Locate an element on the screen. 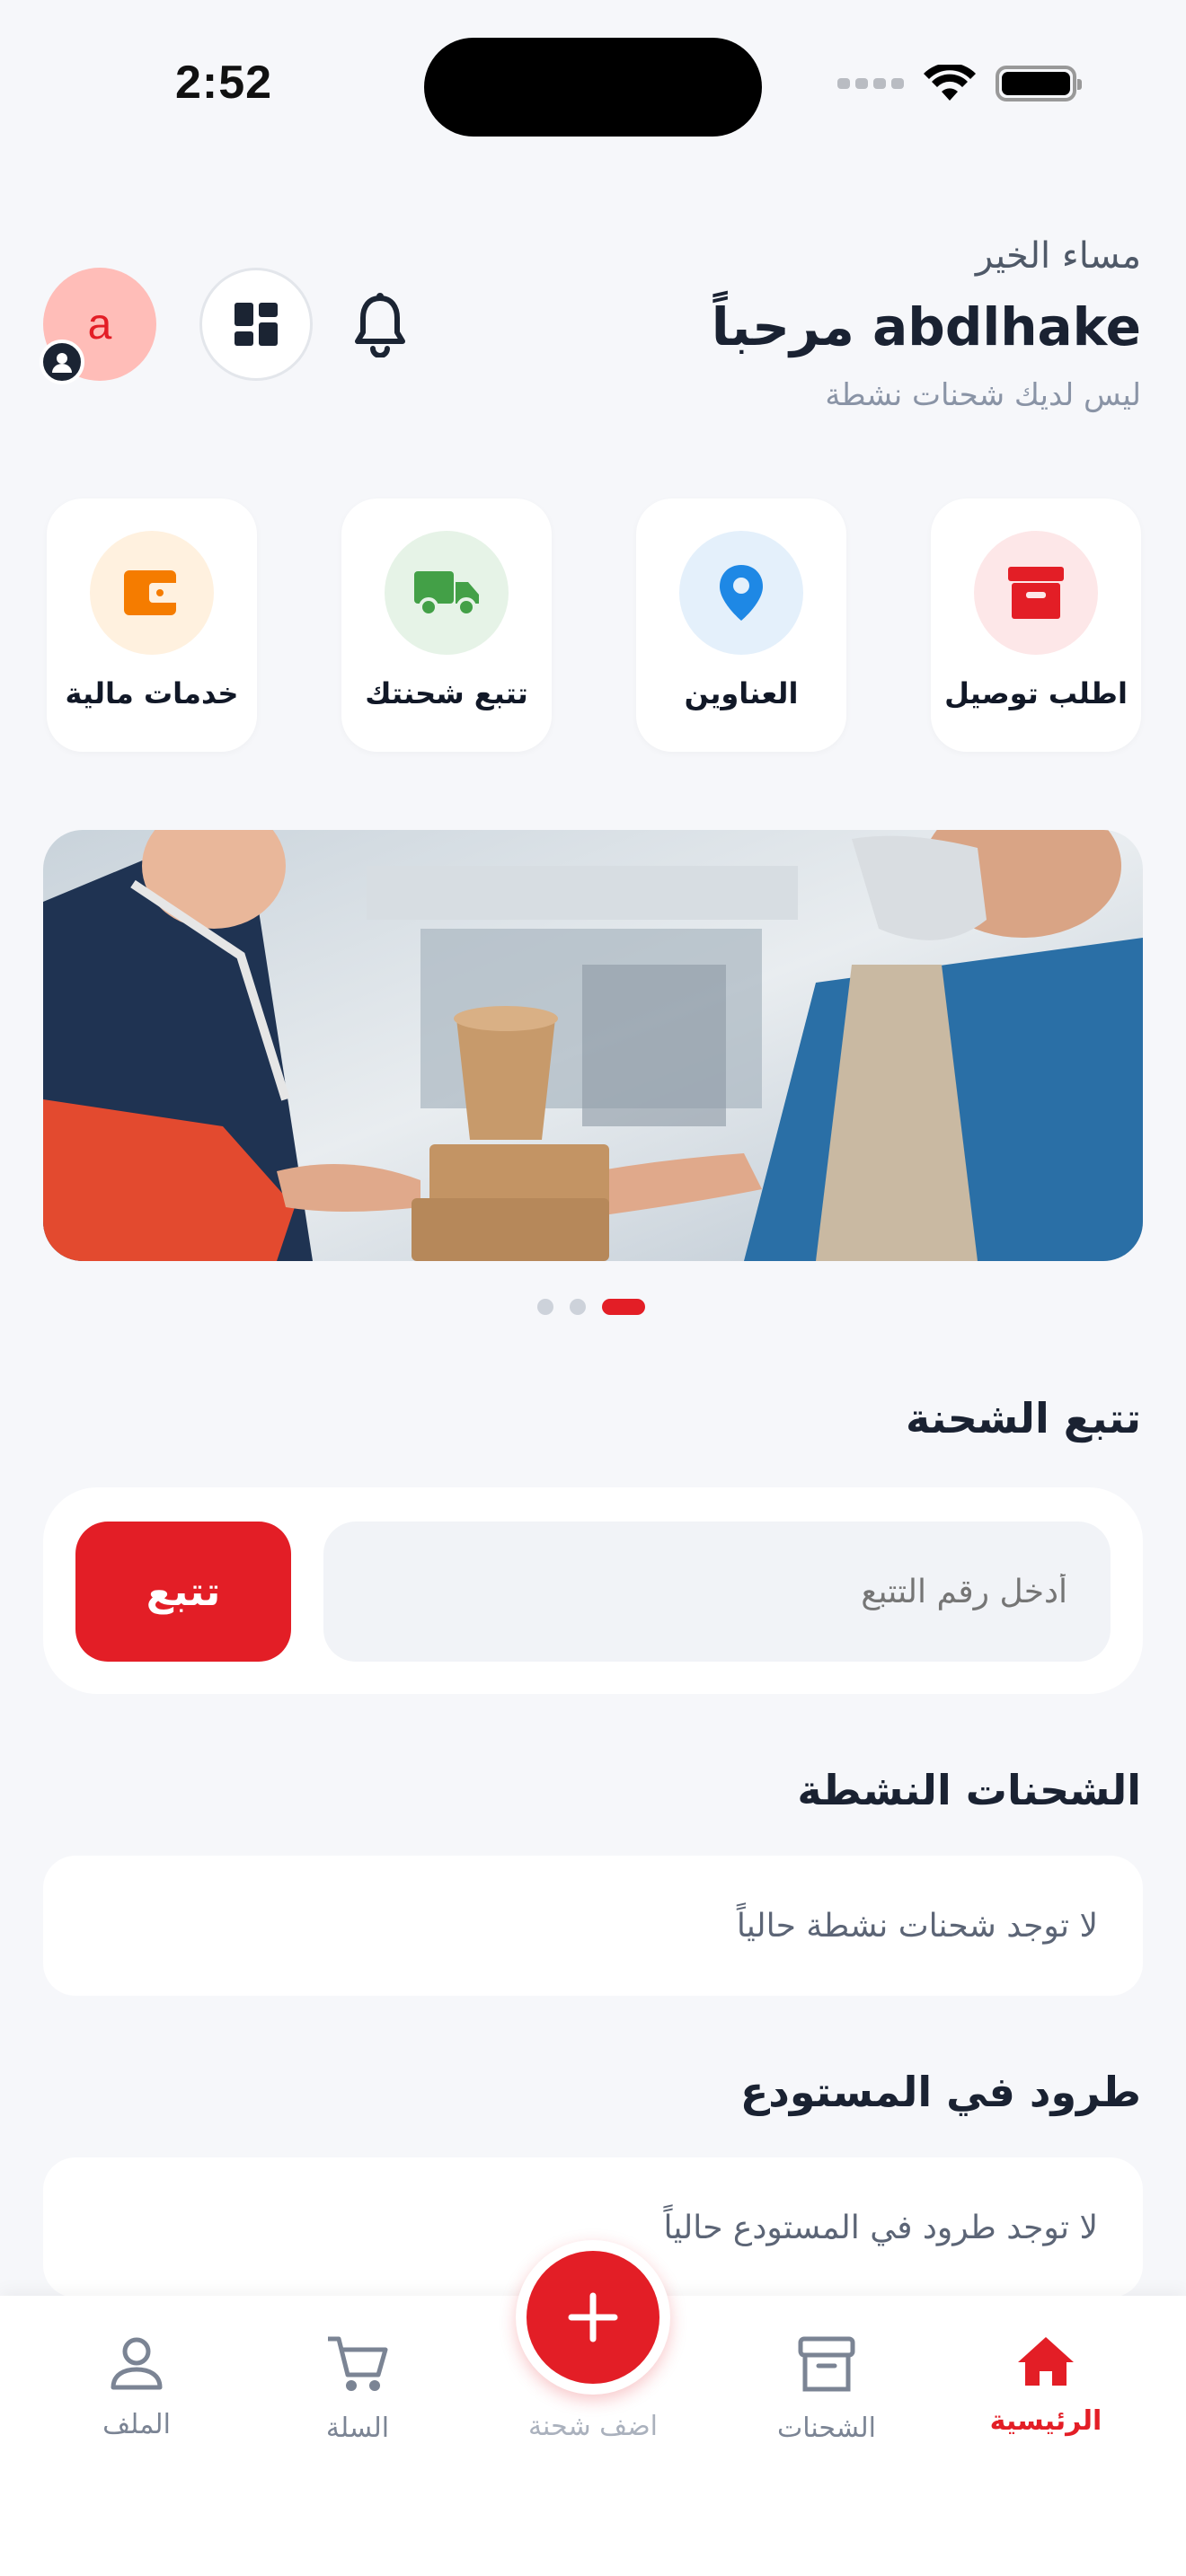  user-badge-icon is located at coordinates (62, 362).